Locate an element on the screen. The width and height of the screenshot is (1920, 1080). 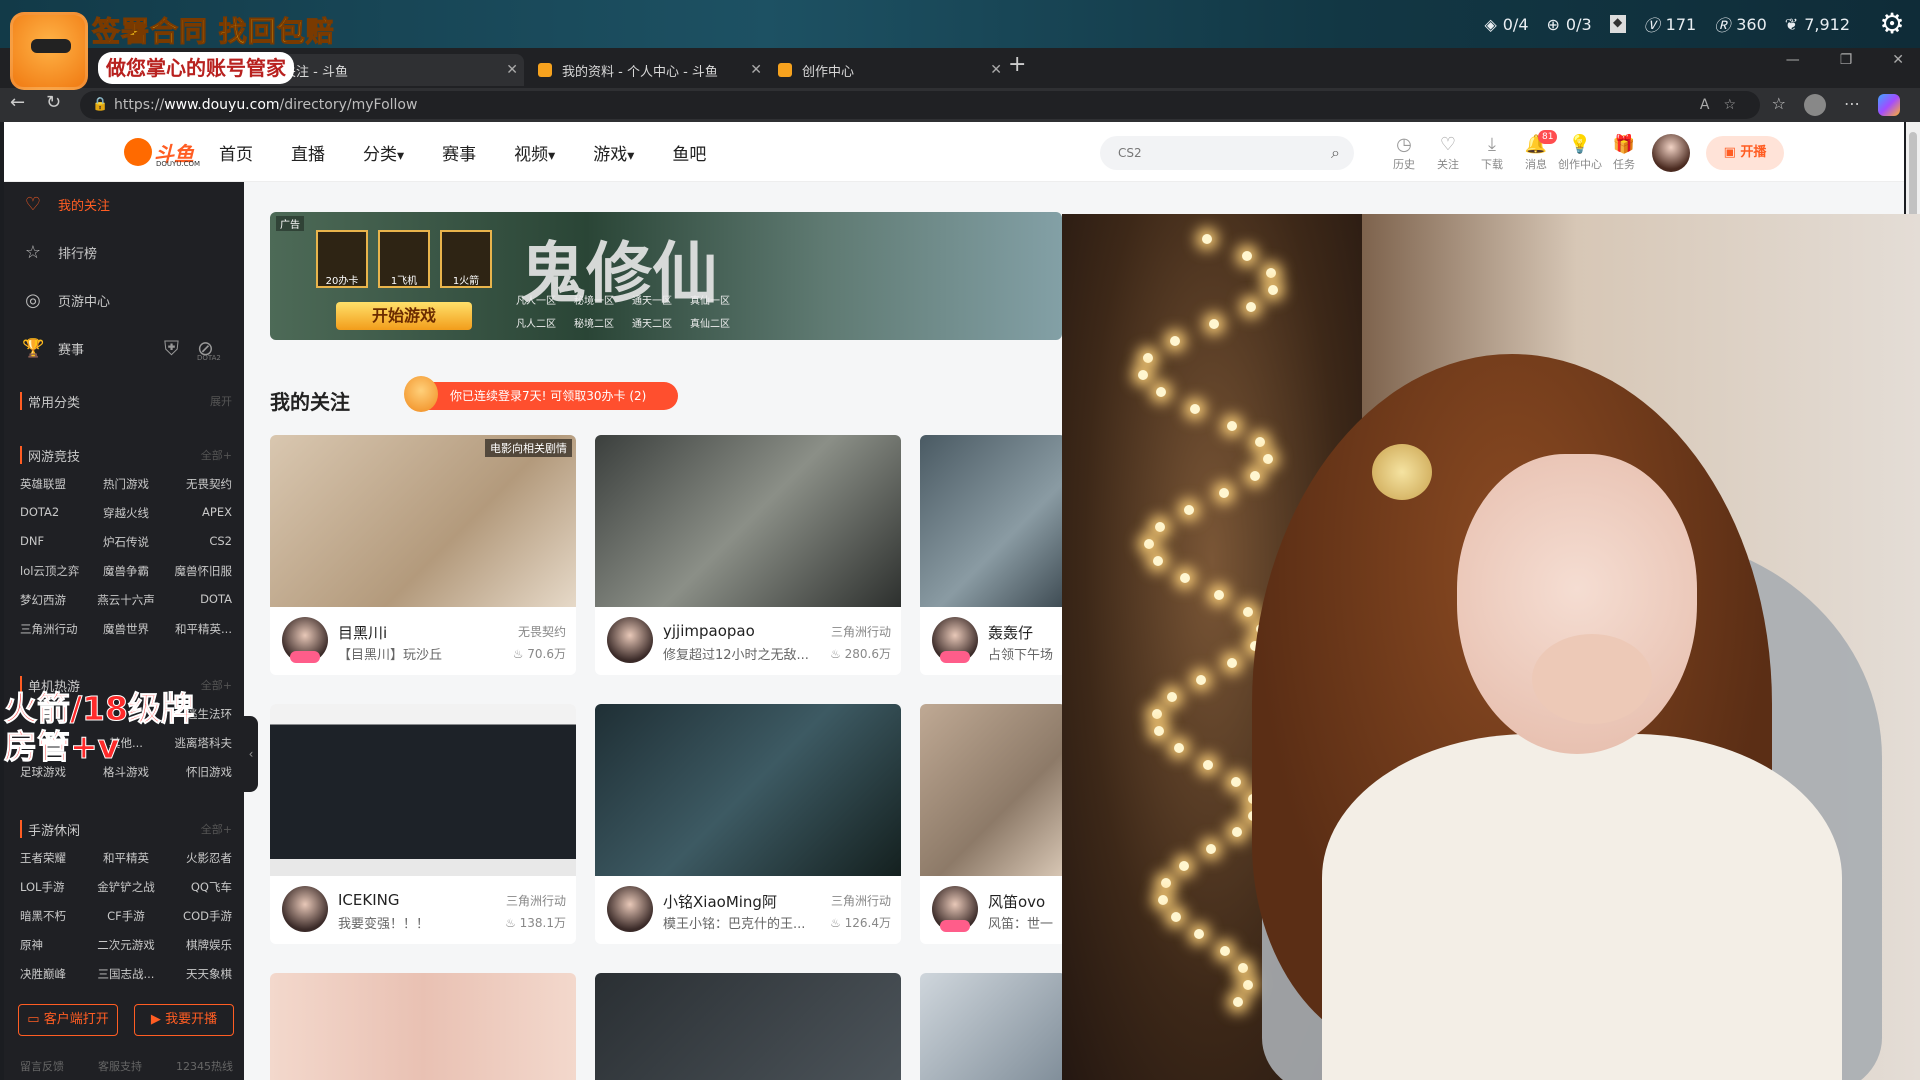
category-link: 天天象棋 is located at coordinates (196, 974).